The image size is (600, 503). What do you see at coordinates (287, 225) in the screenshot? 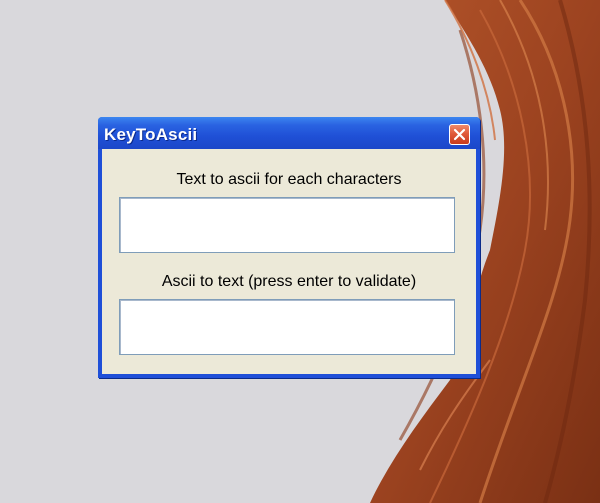
I see `text-to-ascii-input` at bounding box center [287, 225].